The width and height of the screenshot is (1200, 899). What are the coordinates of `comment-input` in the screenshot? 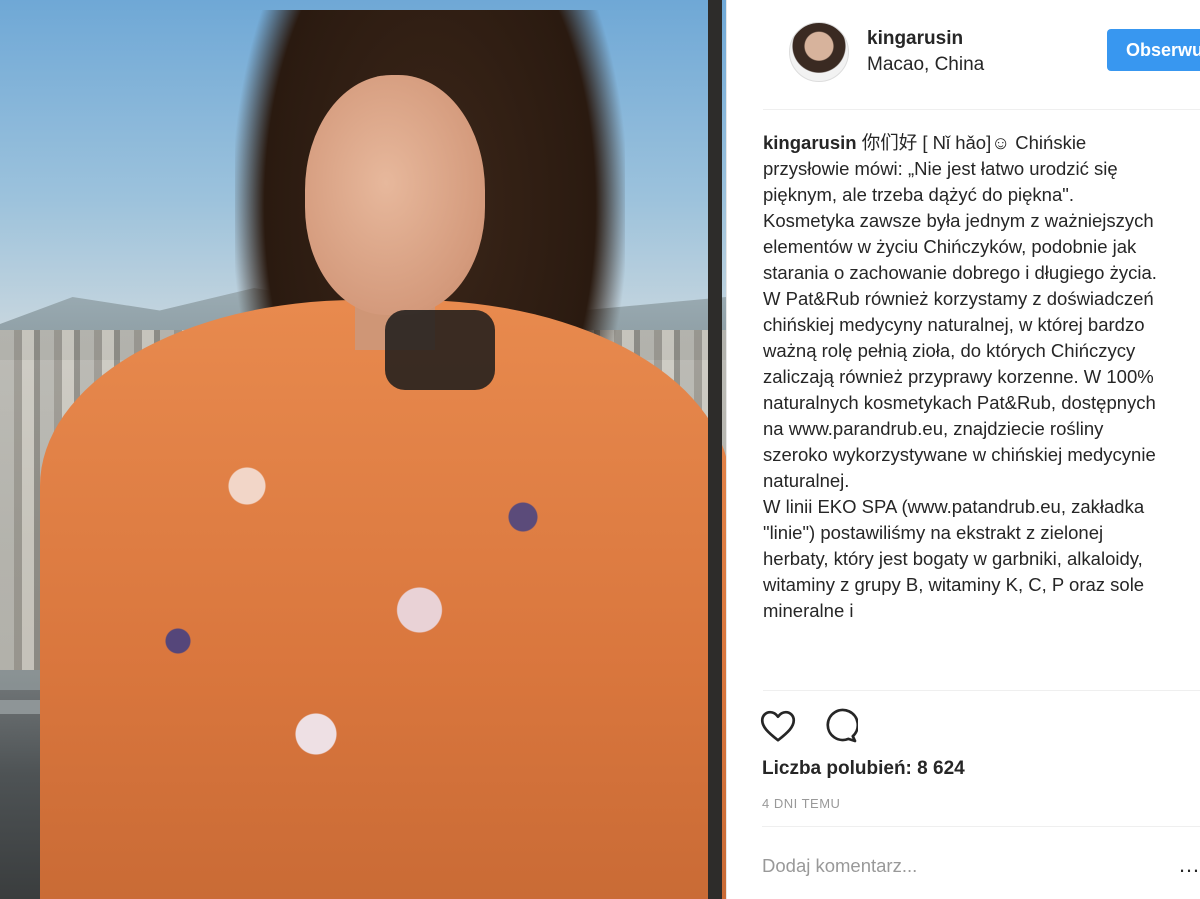 It's located at (962, 866).